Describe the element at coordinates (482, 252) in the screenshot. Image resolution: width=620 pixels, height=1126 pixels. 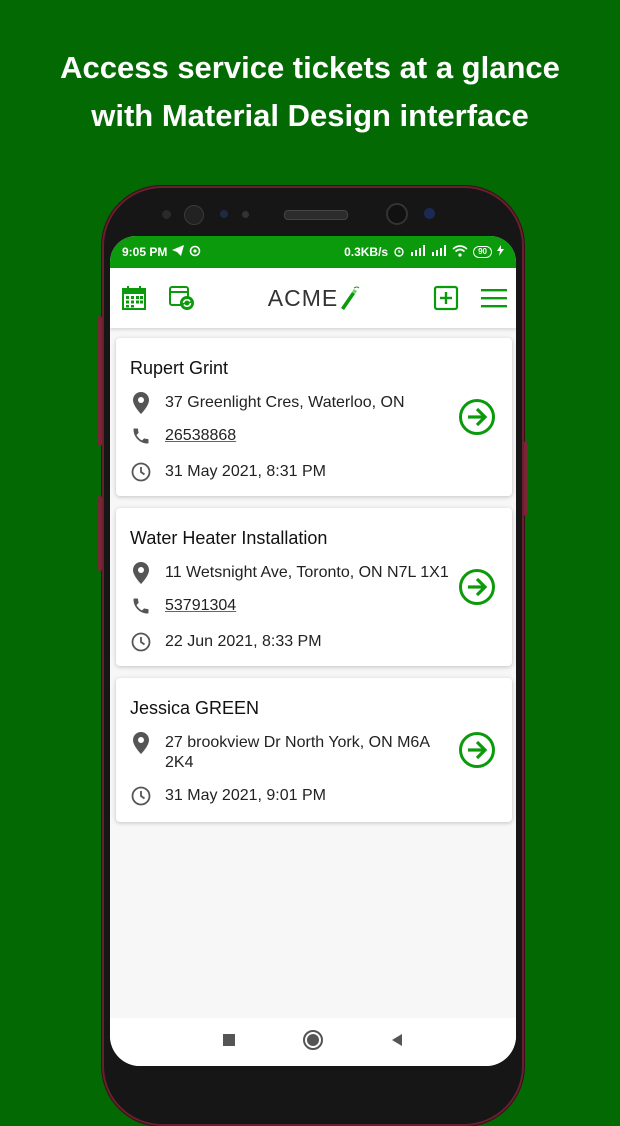
I see `battery-icon: 90` at that location.